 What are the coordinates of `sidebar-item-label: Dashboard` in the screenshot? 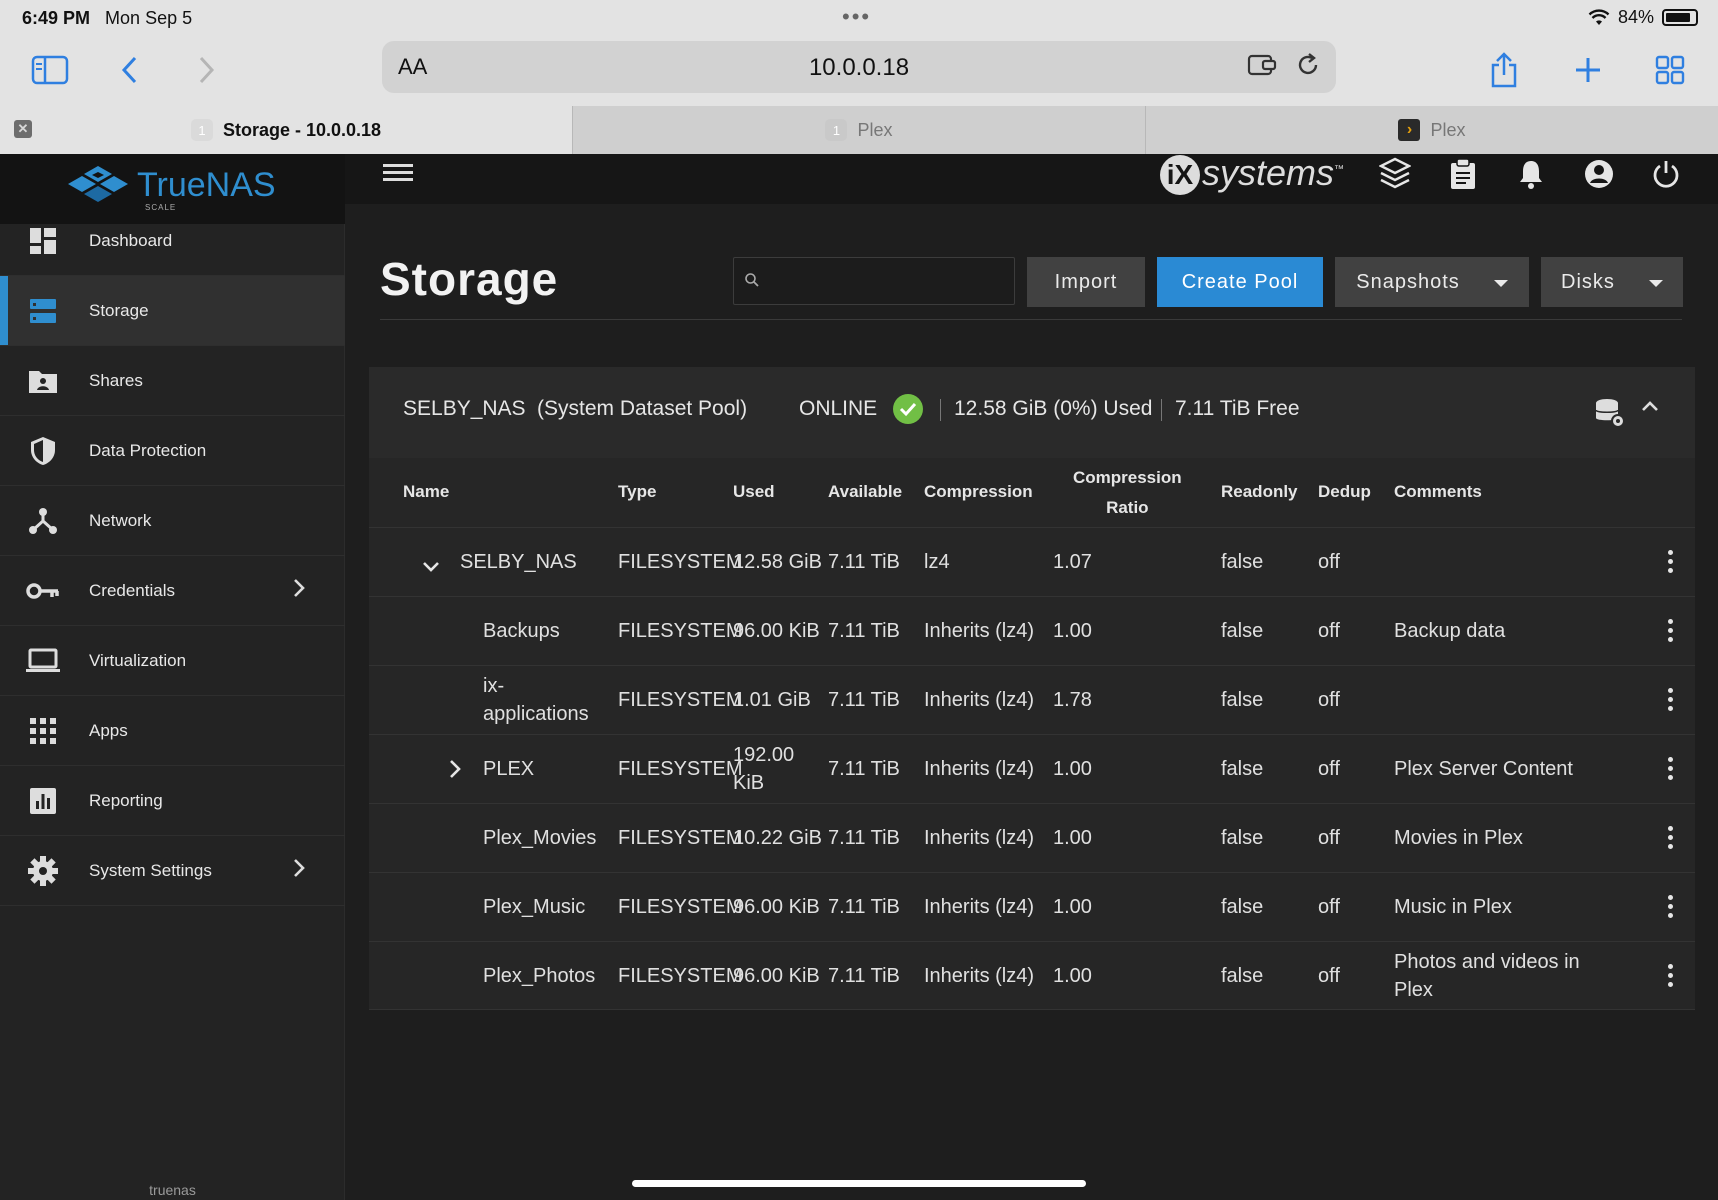 It's located at (131, 240).